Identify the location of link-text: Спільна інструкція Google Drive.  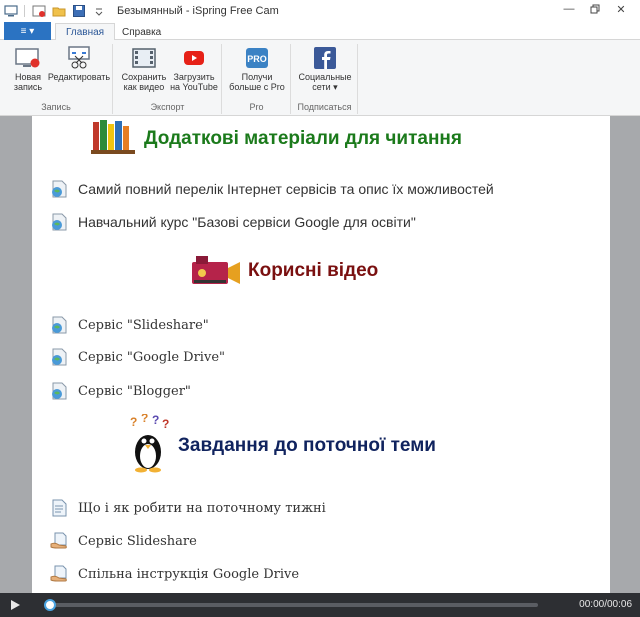
(189, 574).